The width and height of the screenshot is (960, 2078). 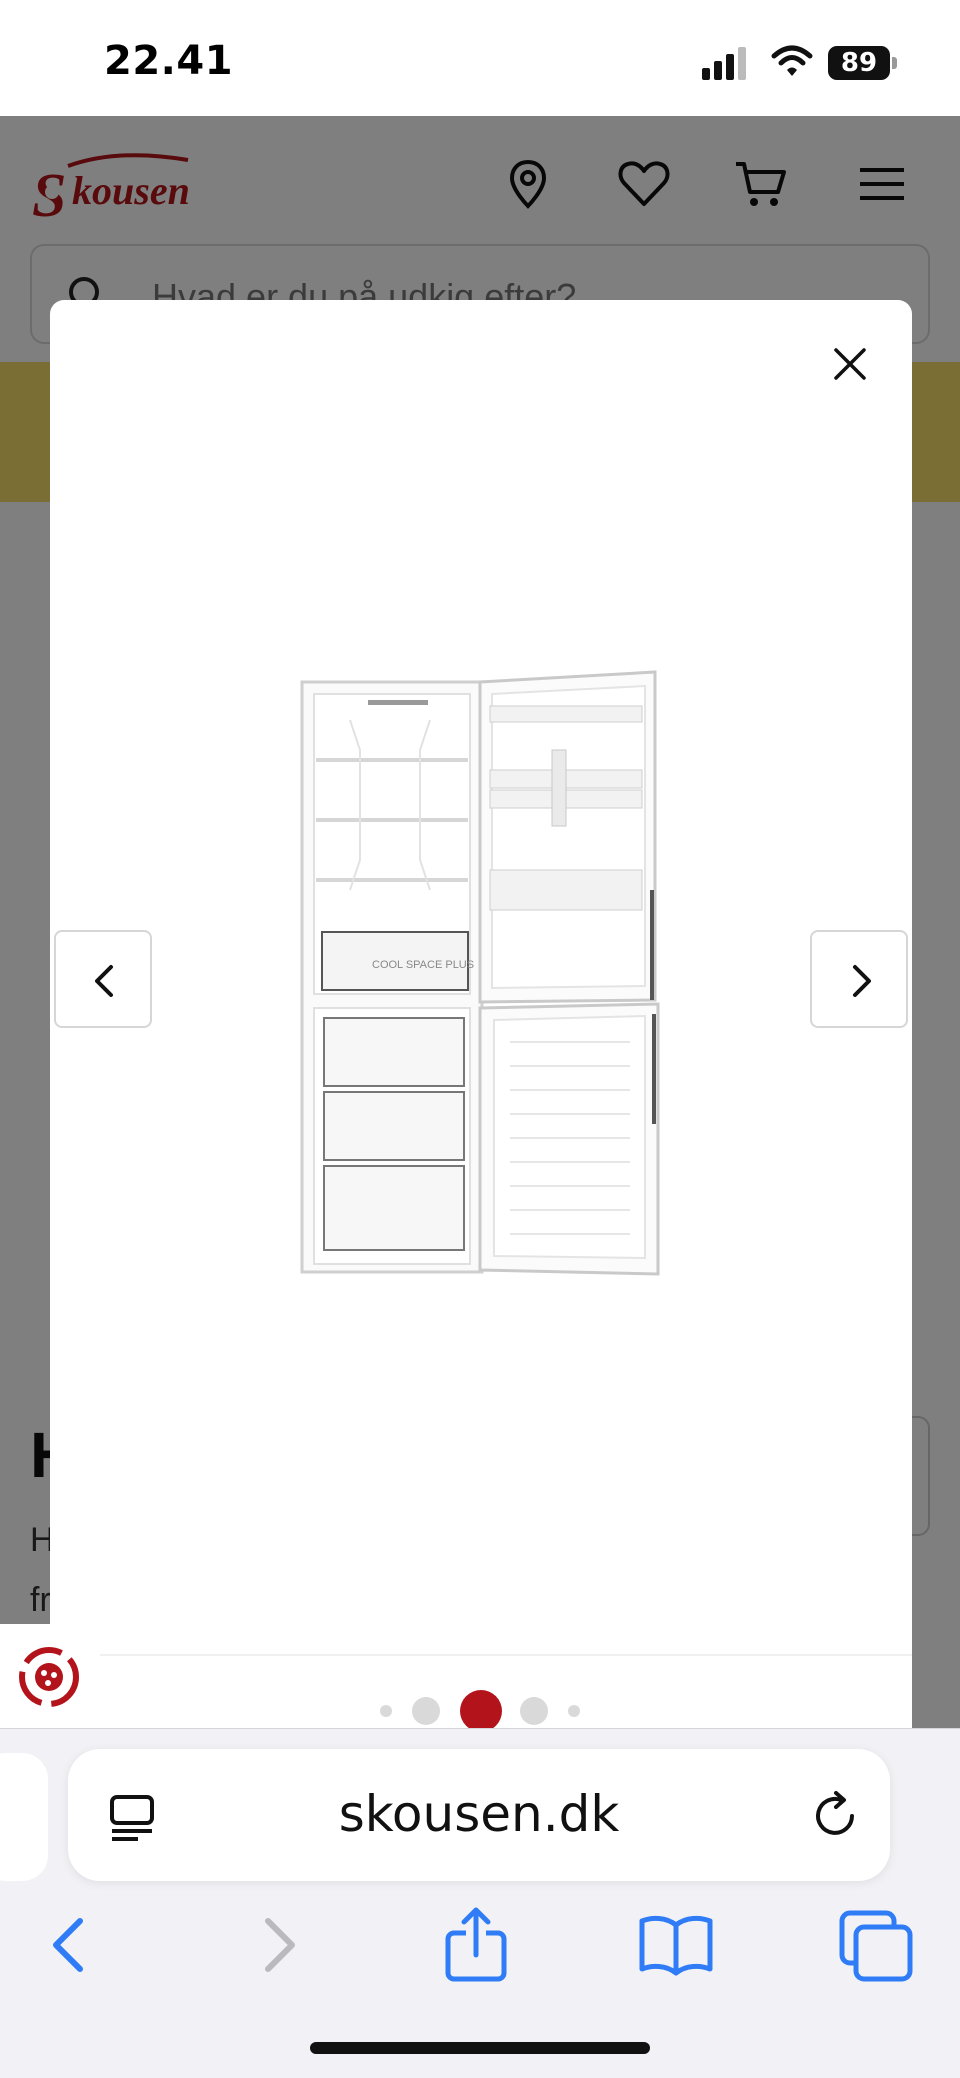 What do you see at coordinates (876, 1945) in the screenshot?
I see `tabs-icon` at bounding box center [876, 1945].